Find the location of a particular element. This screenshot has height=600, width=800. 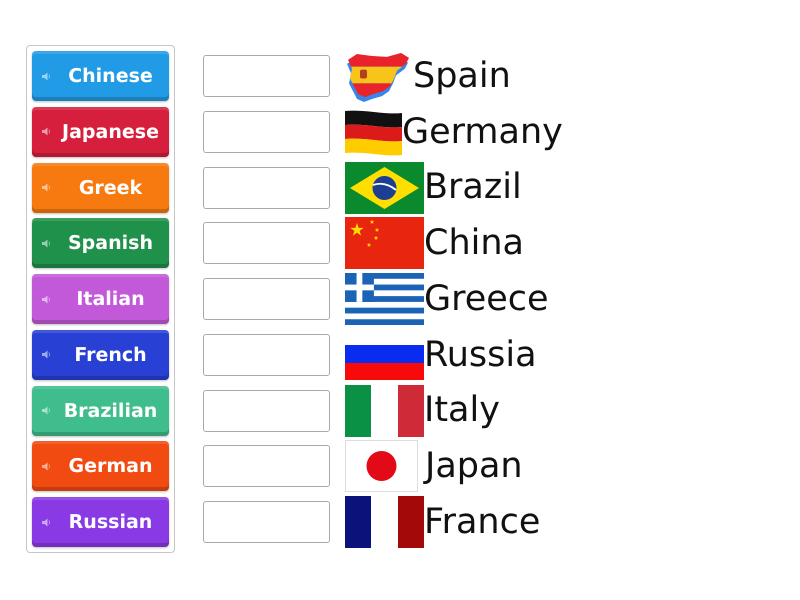

china-flag-icon is located at coordinates (384, 243).